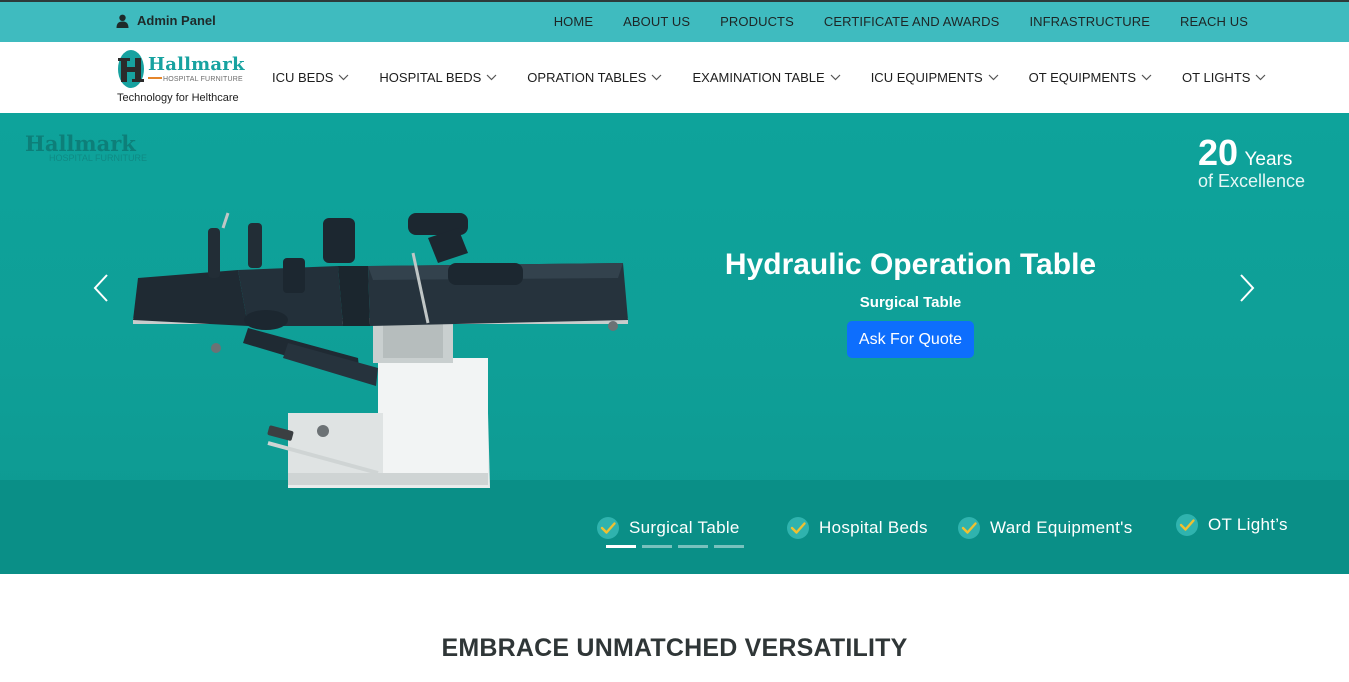 This screenshot has height=682, width=1349. What do you see at coordinates (1248, 524) in the screenshot?
I see `feature-label: OT Light’s` at bounding box center [1248, 524].